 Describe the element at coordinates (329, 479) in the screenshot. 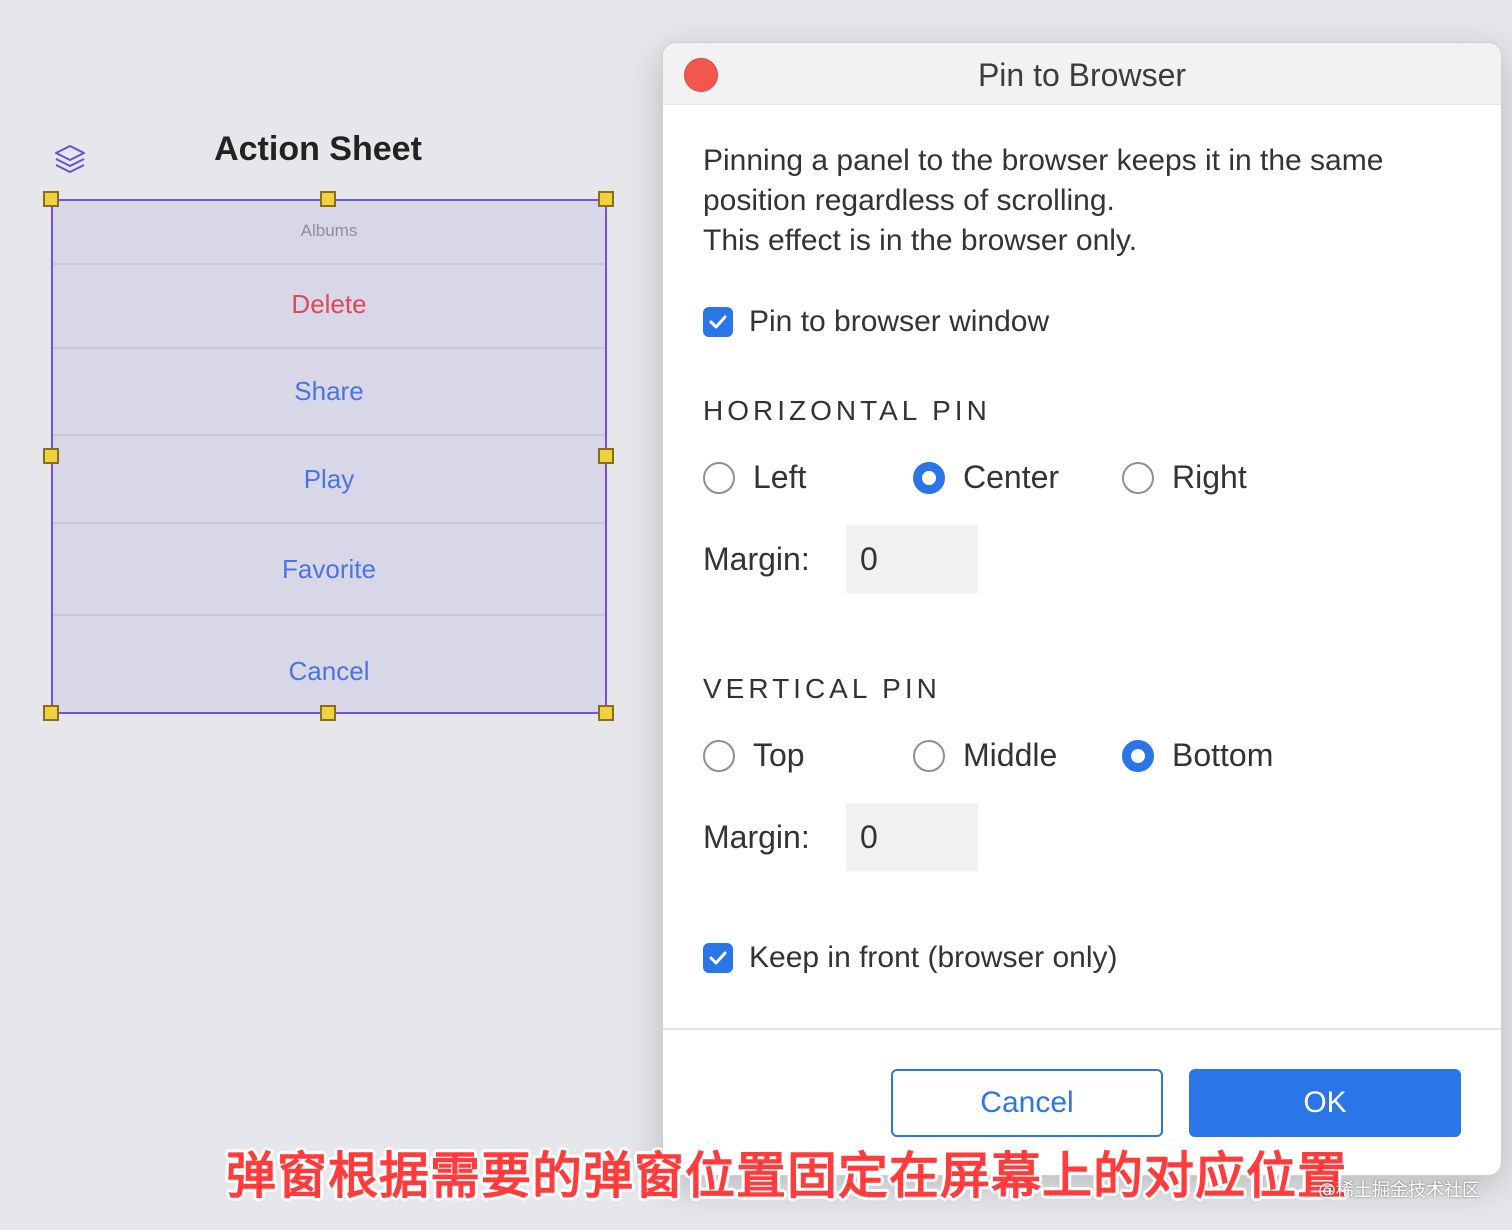

I see `action-play: Play` at that location.